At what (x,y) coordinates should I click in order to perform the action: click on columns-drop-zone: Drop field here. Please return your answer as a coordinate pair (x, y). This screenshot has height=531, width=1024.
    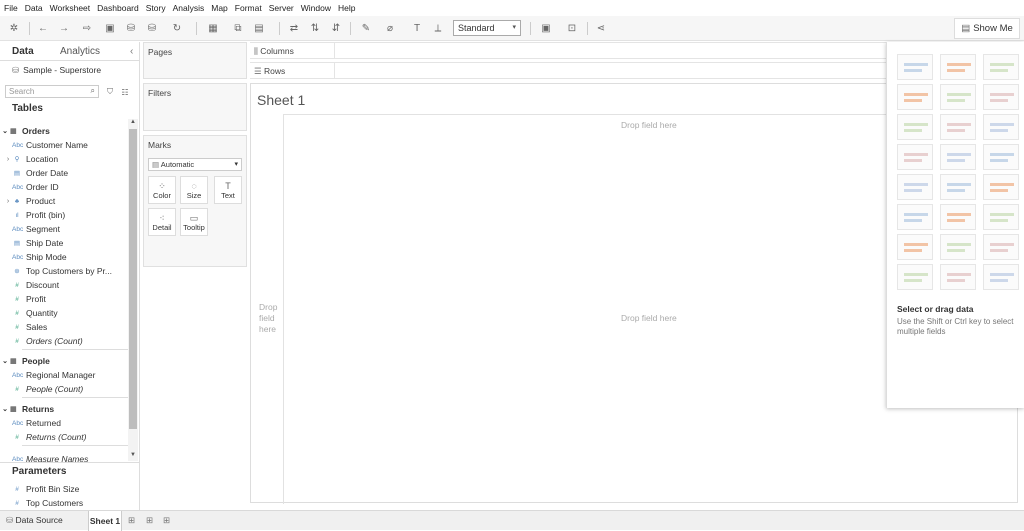
    Looking at the image, I should click on (649, 125).